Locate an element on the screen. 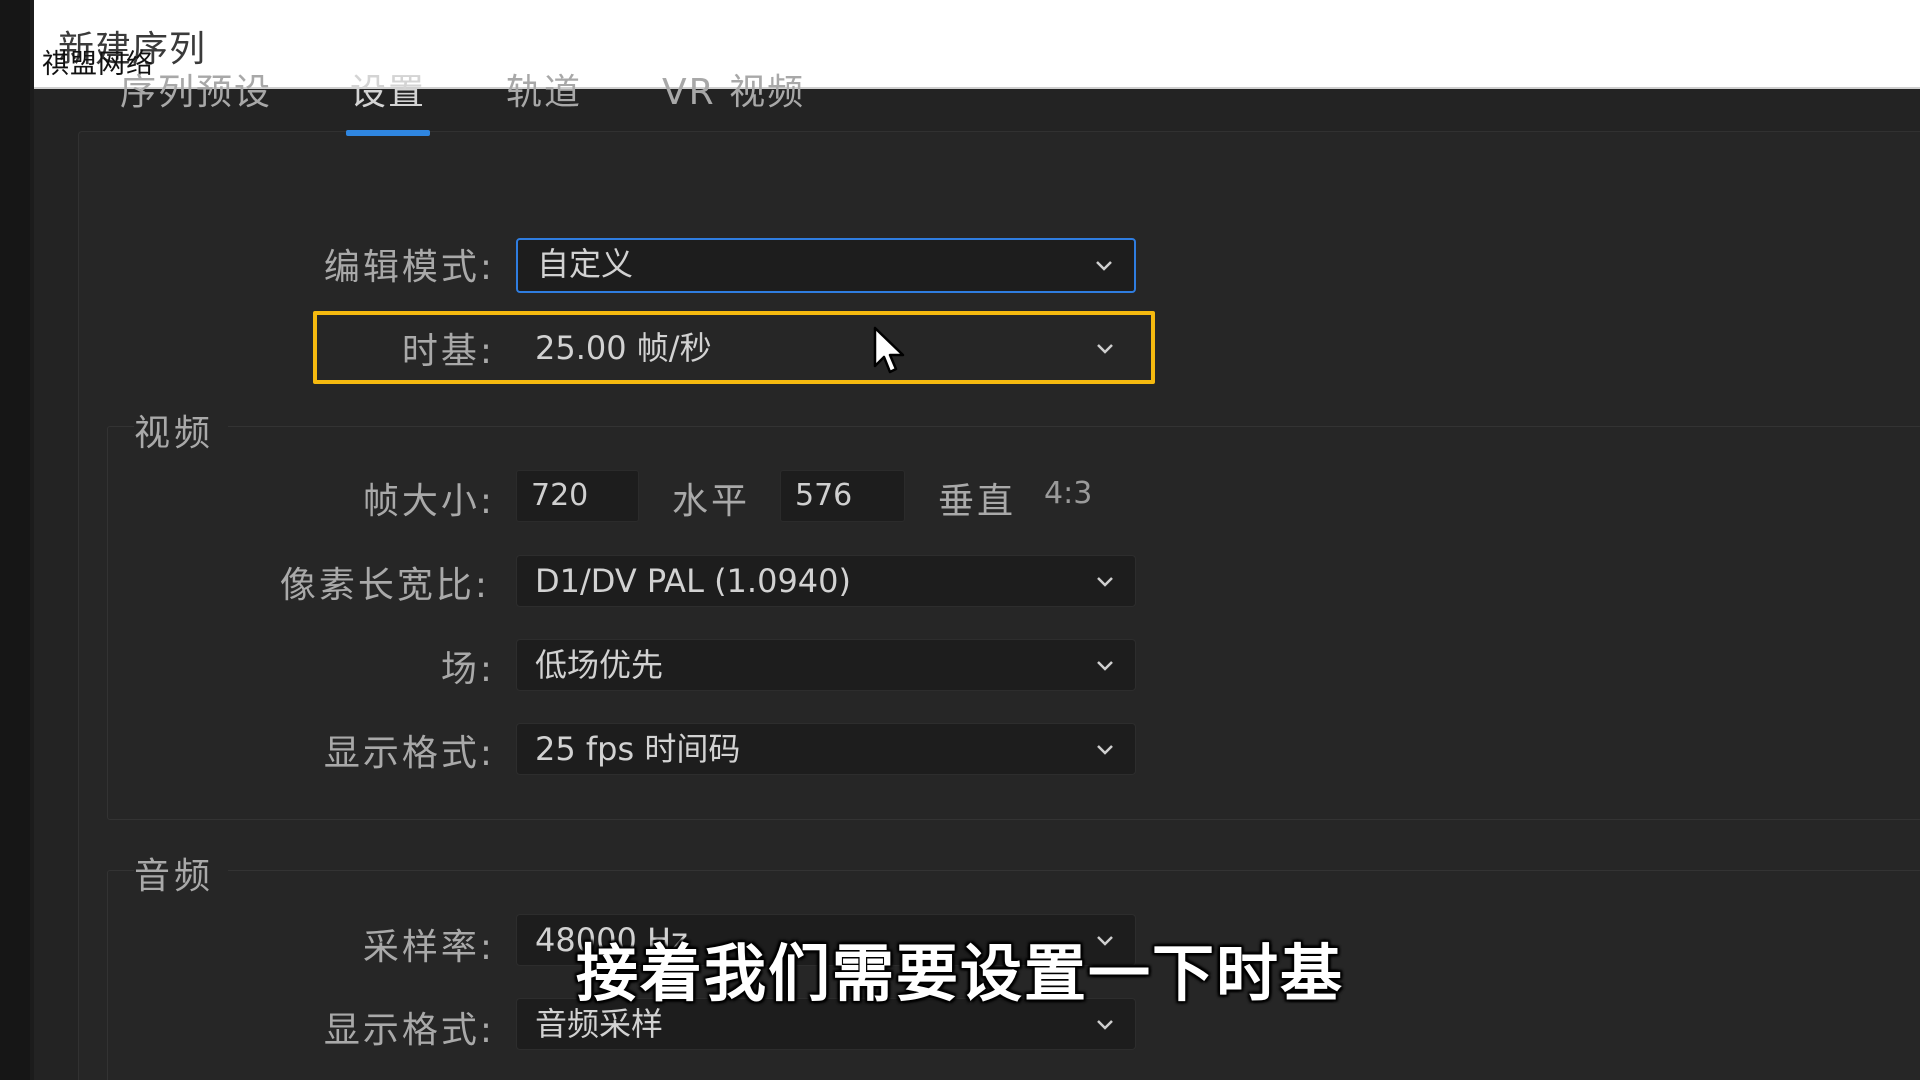  mouse-cursor-icon is located at coordinates (889, 350).